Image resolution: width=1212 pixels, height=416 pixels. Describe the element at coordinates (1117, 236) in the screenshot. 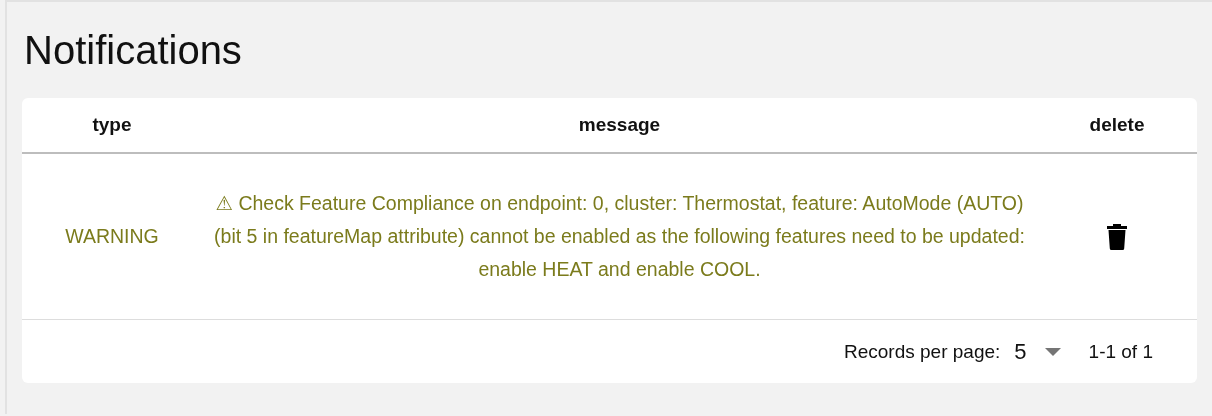

I see `trash-icon` at that location.